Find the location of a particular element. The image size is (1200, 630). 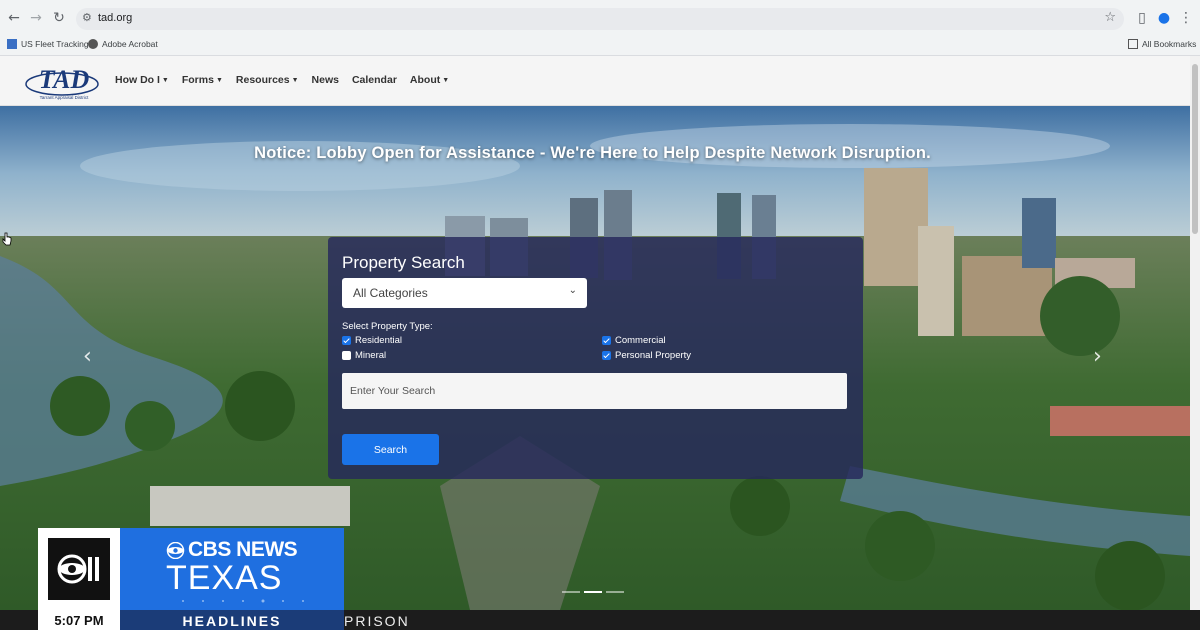

checkbox-unchecked-icon is located at coordinates (346, 355).